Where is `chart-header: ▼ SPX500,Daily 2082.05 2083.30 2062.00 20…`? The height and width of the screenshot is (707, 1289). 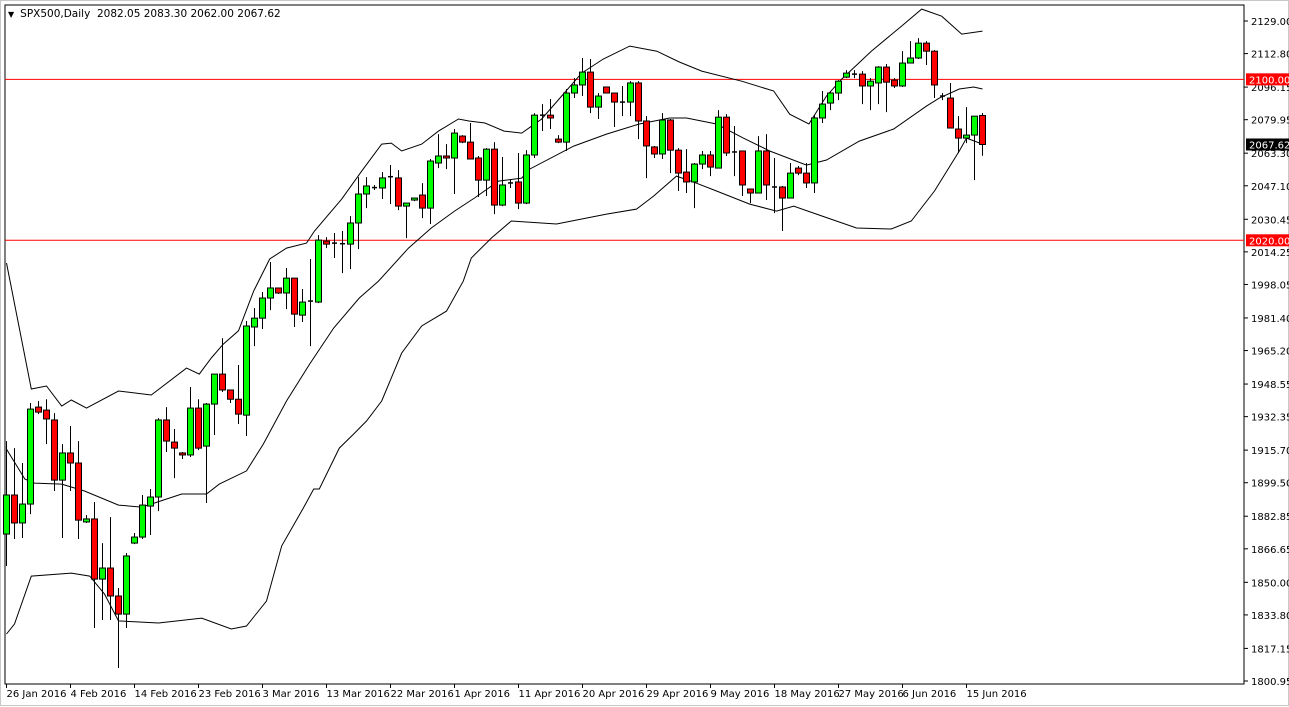
chart-header: ▼ SPX500,Daily 2082.05 2083.30 2062.00 20… is located at coordinates (144, 14).